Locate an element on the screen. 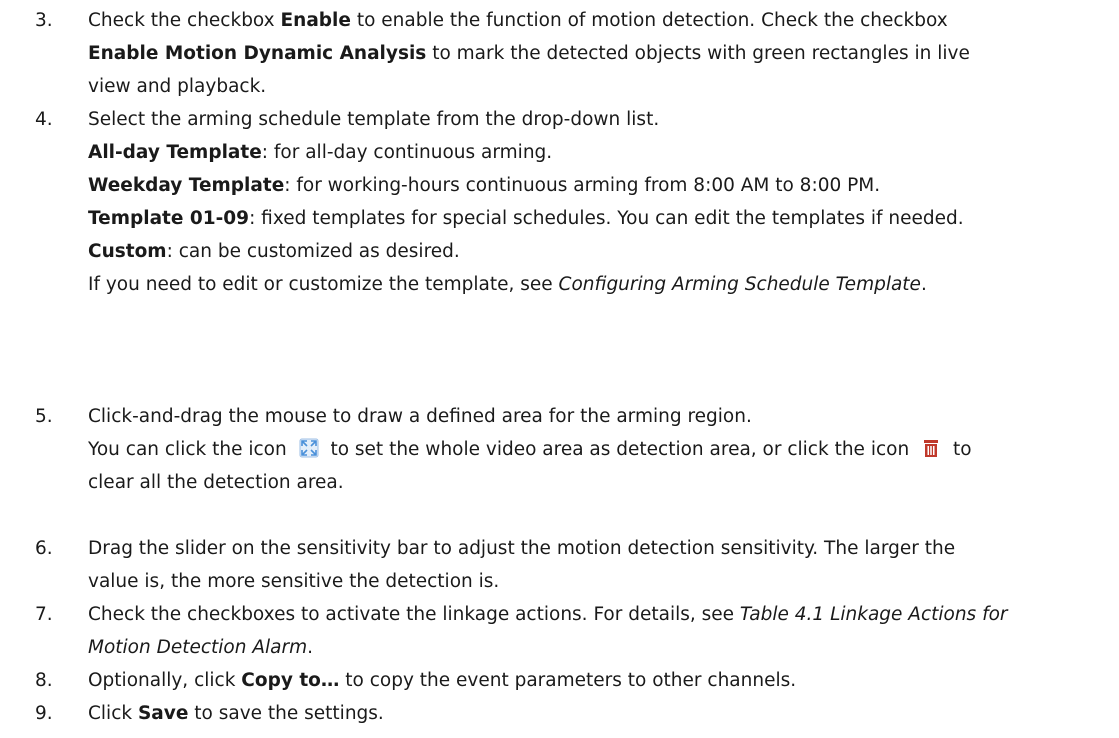  step-number: 9. is located at coordinates (44, 713).